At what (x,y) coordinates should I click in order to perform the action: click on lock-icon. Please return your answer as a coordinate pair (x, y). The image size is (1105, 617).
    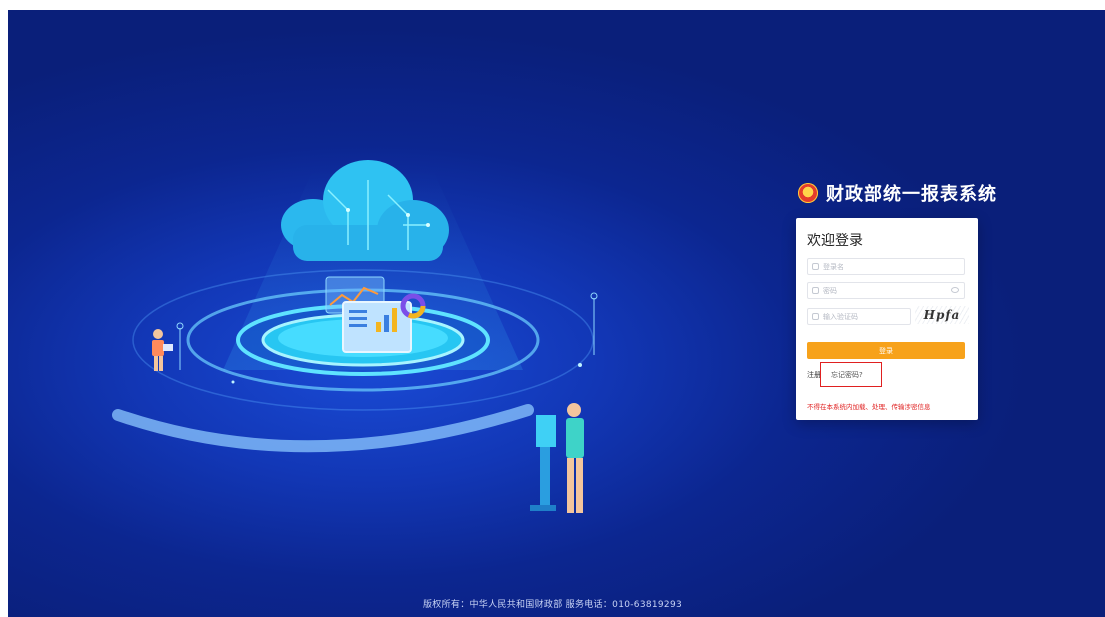
    Looking at the image, I should click on (815, 290).